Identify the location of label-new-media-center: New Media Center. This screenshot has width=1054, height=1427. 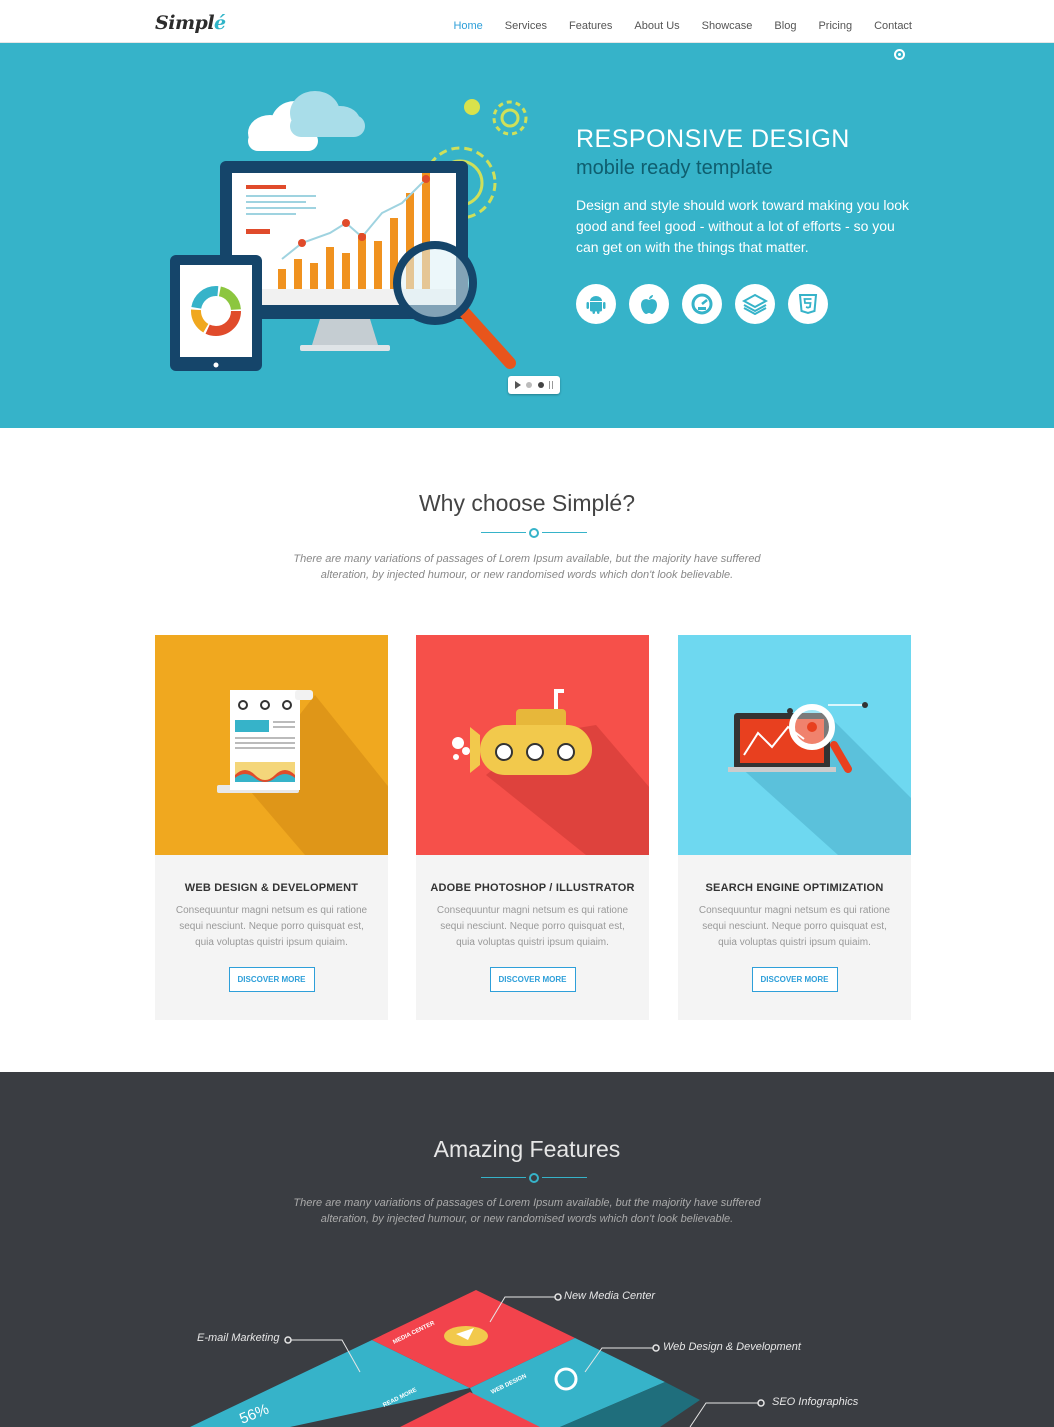
(610, 1296).